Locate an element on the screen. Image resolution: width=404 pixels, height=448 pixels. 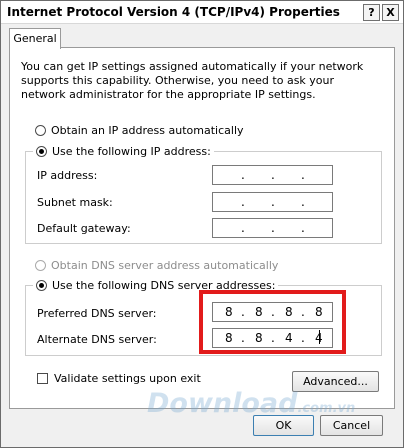
default-gateway-label: Default gateway: is located at coordinates (84, 228).